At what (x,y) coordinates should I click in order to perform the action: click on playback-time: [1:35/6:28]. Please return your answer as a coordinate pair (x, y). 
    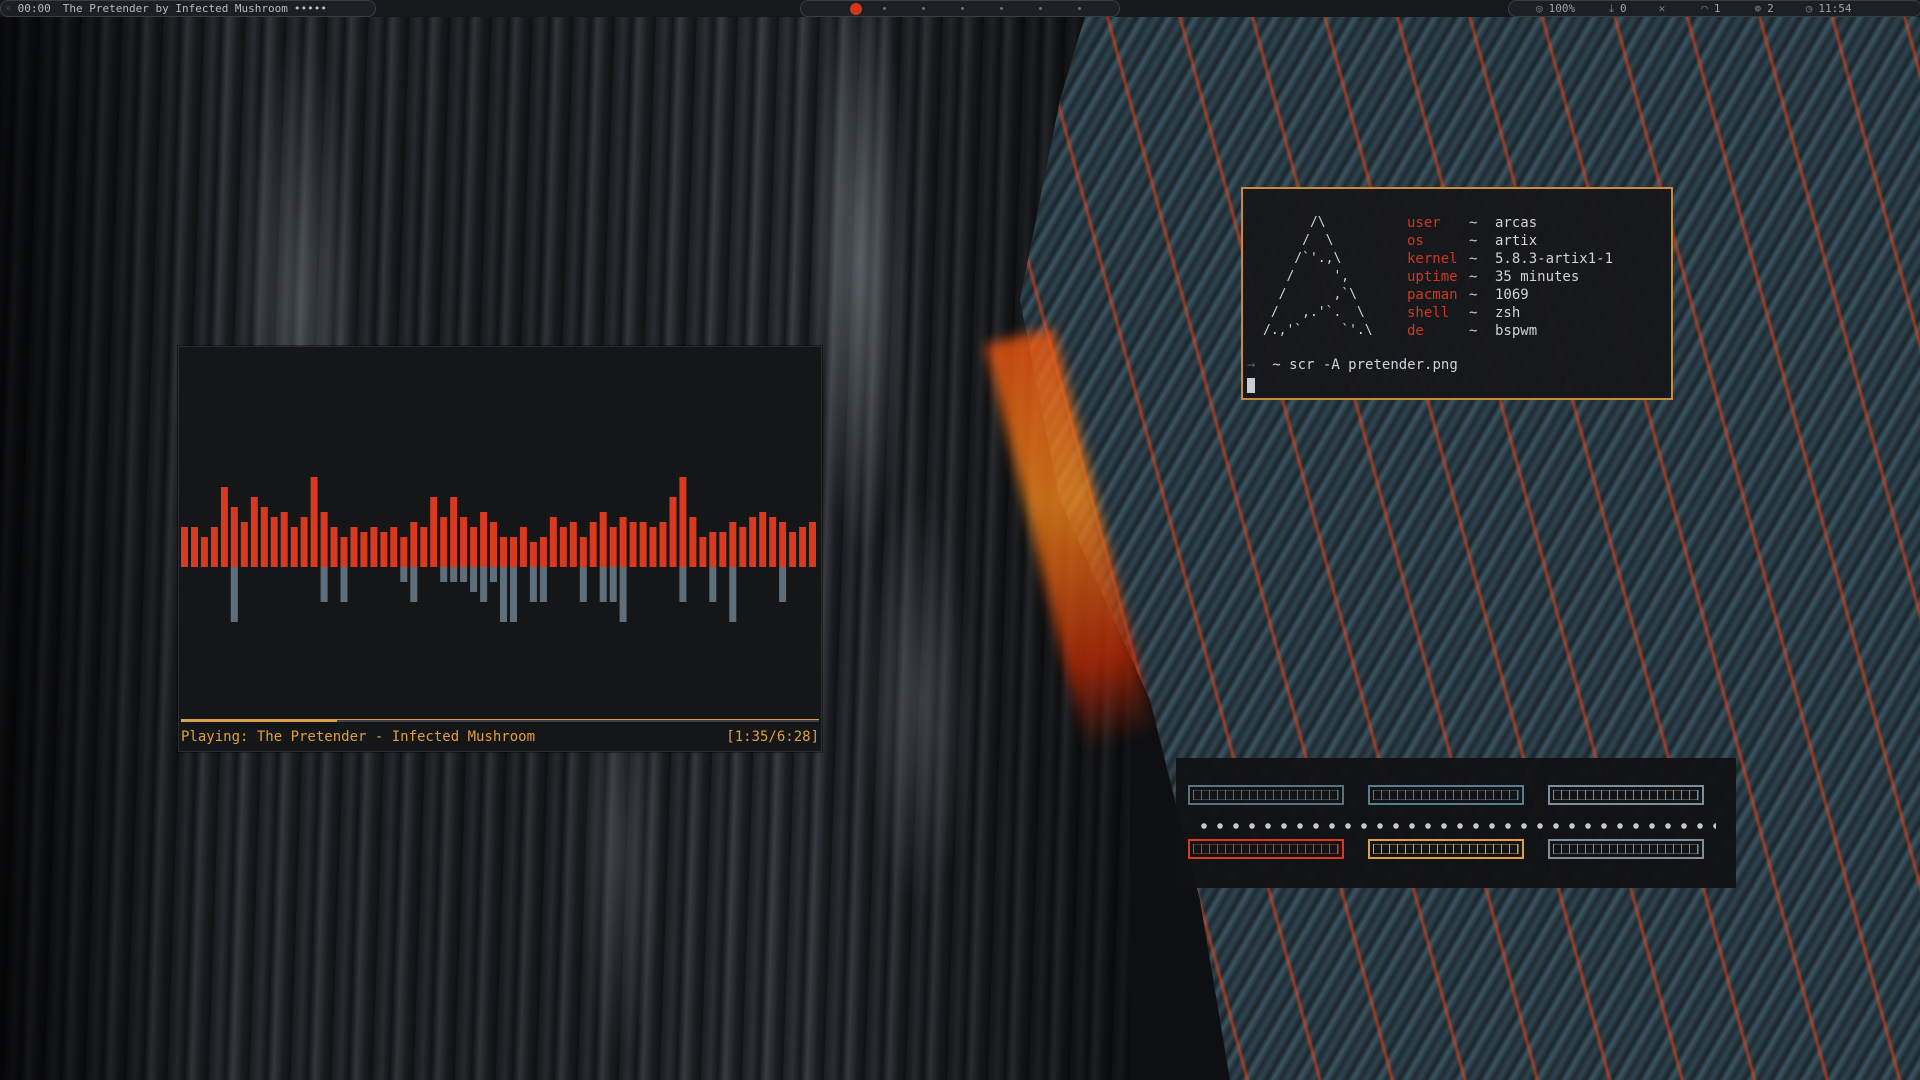
    Looking at the image, I should click on (772, 737).